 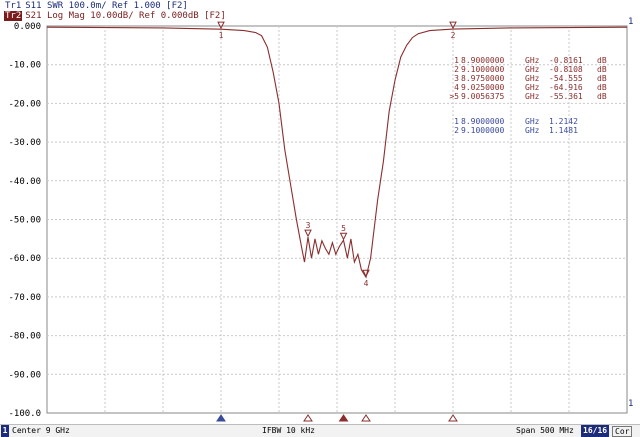 I want to click on svg-text: 1, so click(x=221, y=35).